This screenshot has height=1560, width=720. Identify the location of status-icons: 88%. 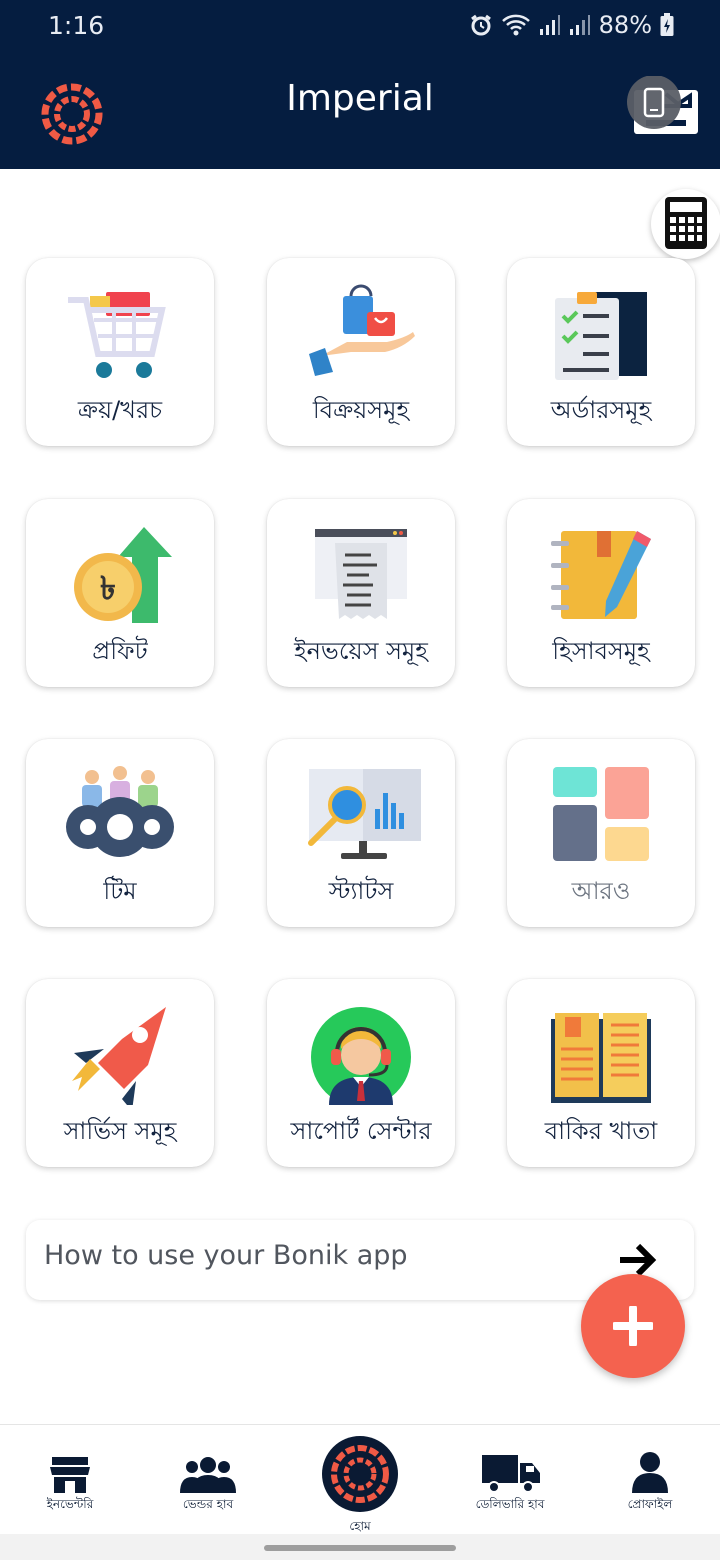
(571, 25).